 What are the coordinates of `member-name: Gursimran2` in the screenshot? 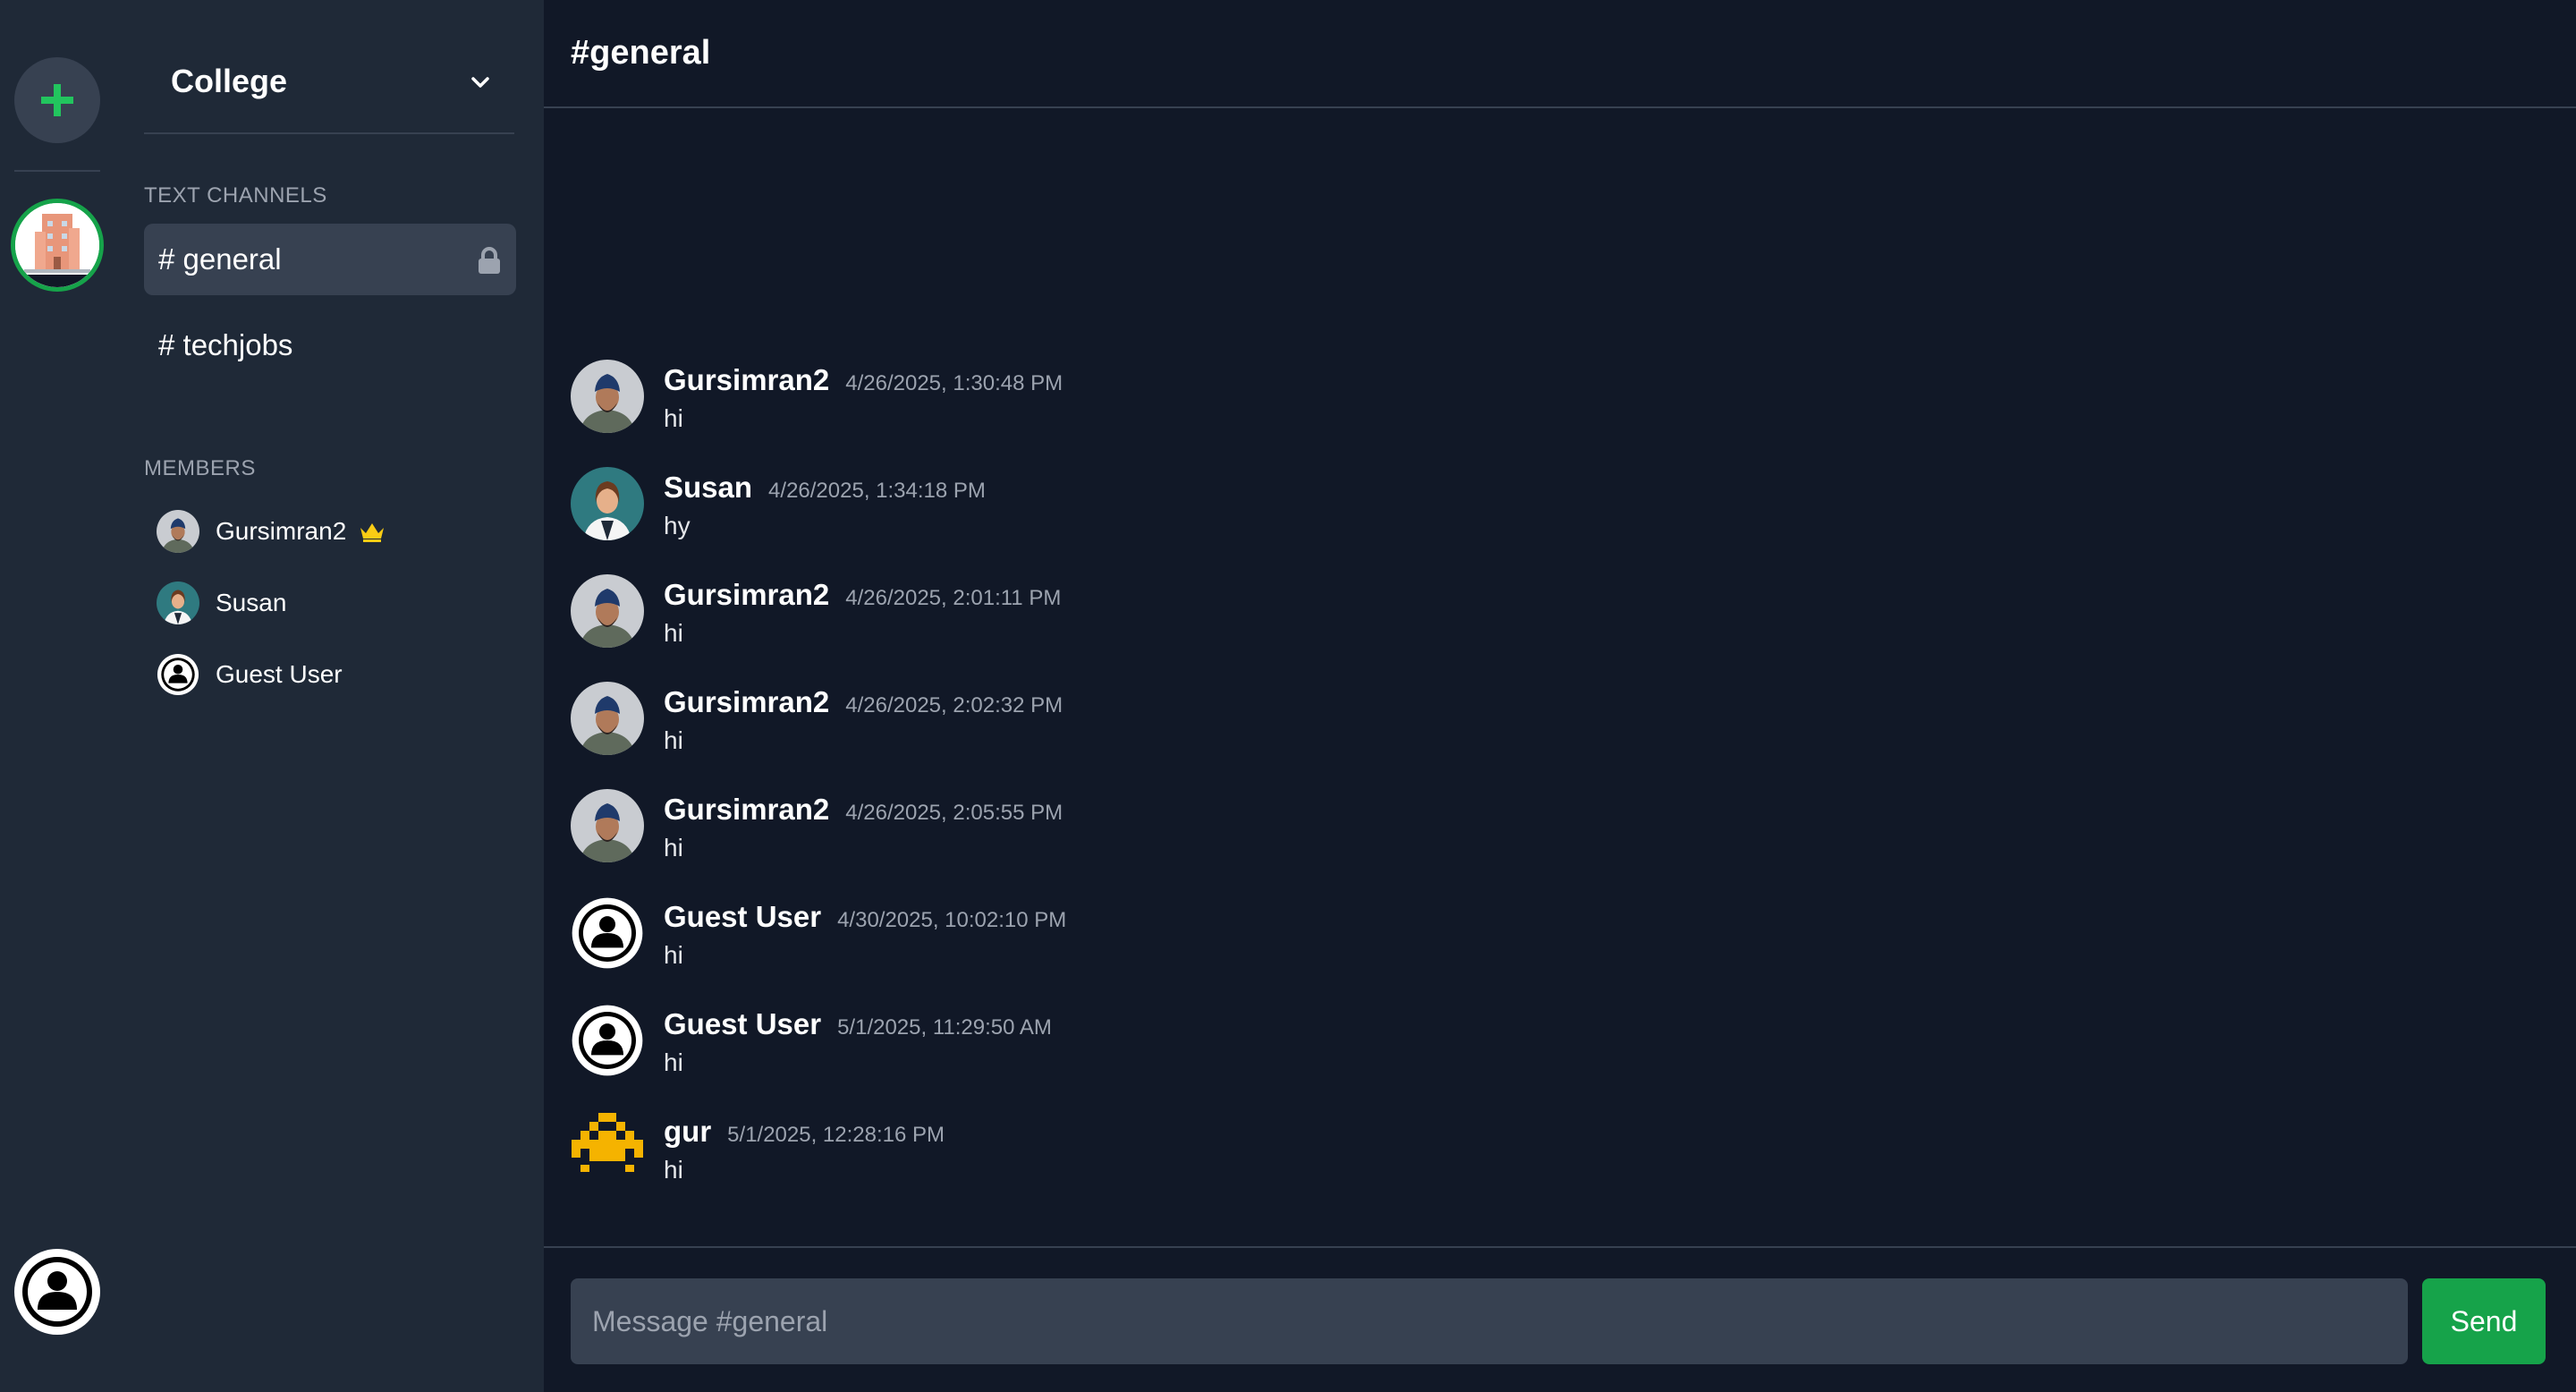 It's located at (281, 531).